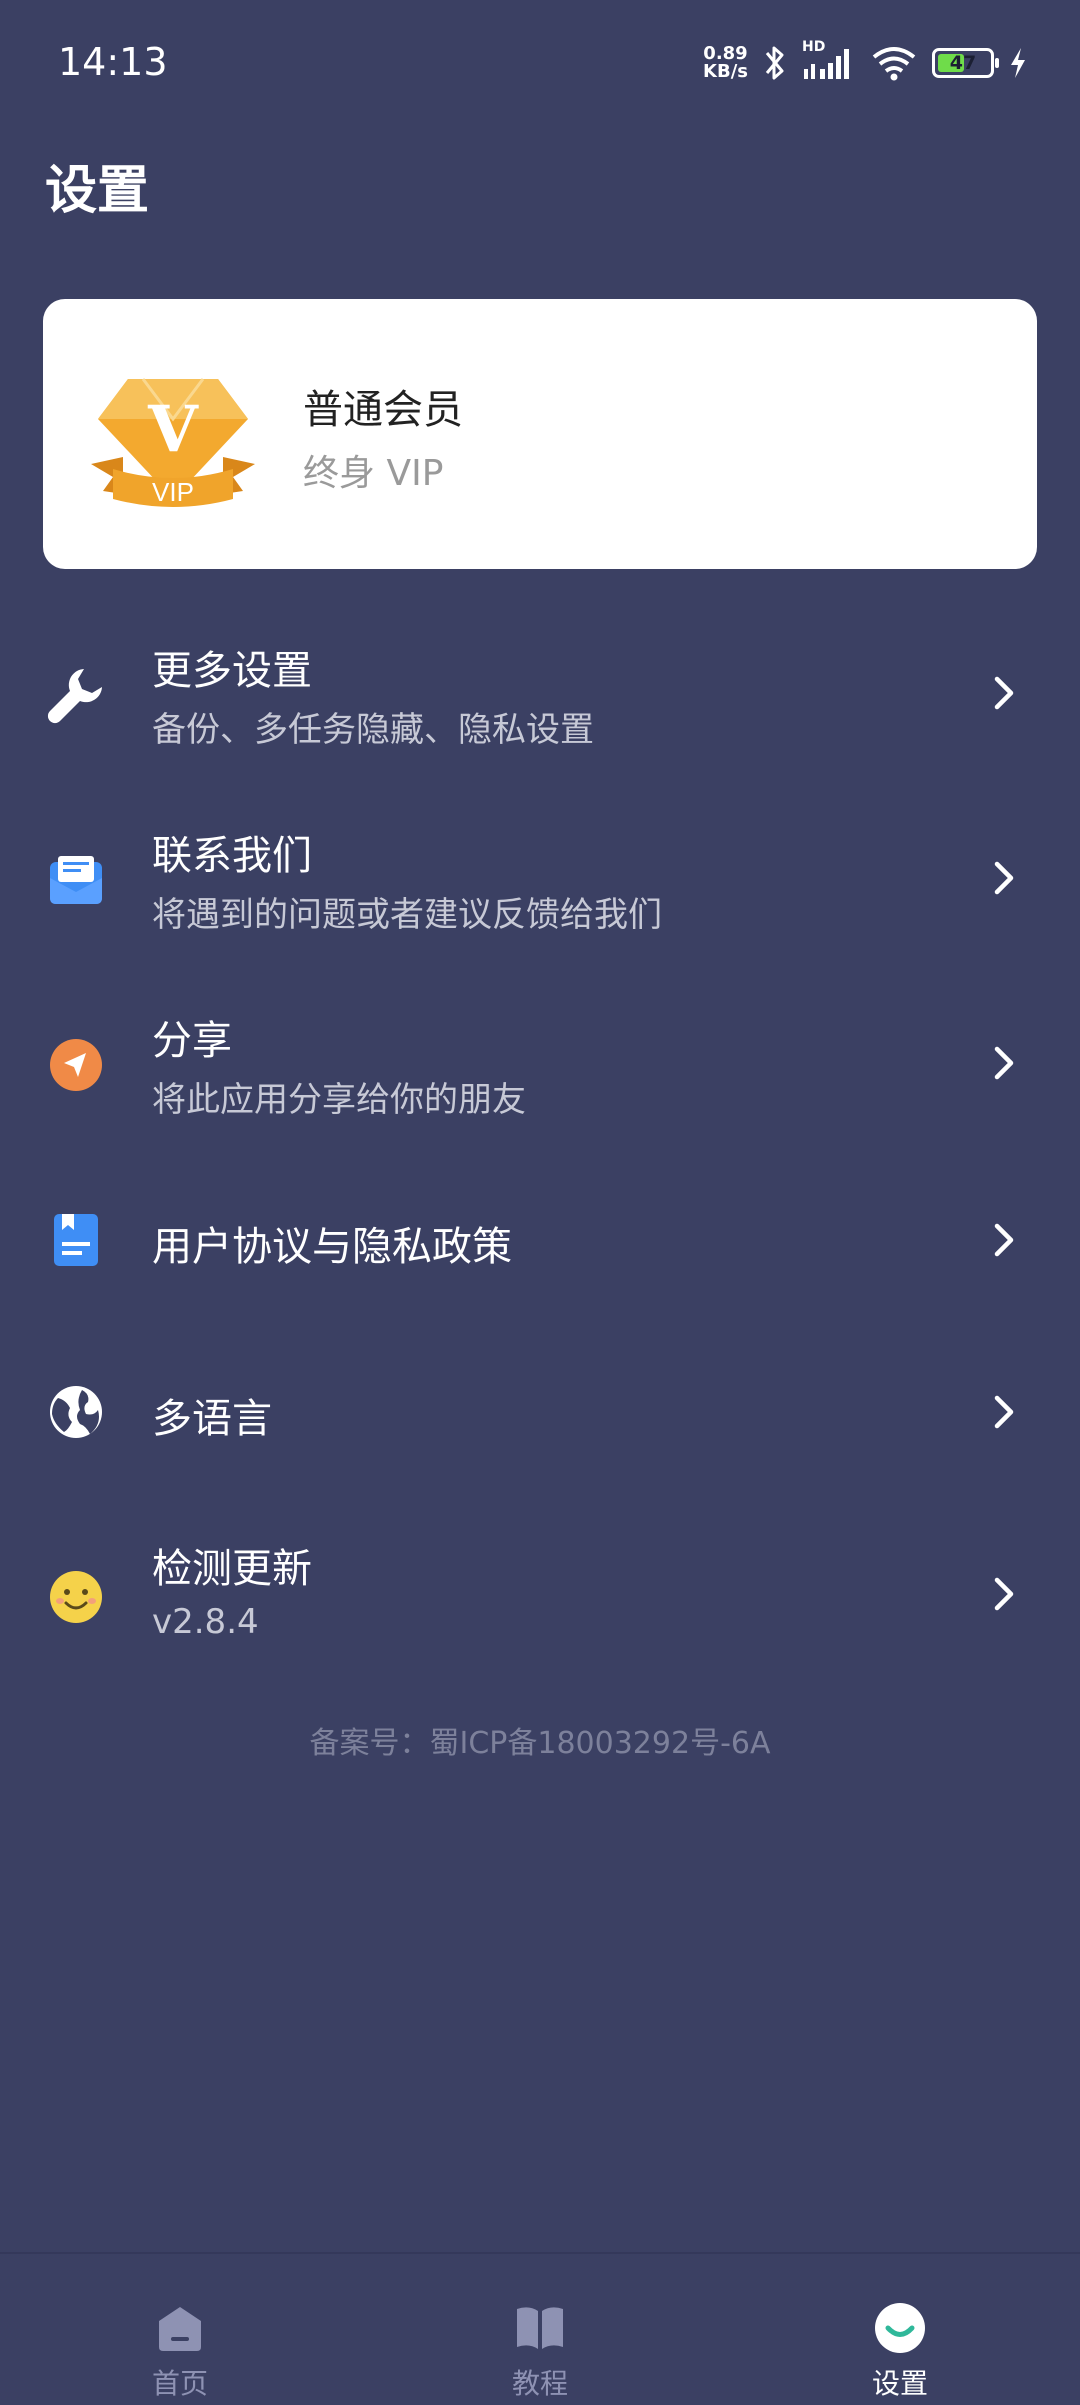  What do you see at coordinates (725, 71) in the screenshot?
I see `network-speed-unit: KB/s` at bounding box center [725, 71].